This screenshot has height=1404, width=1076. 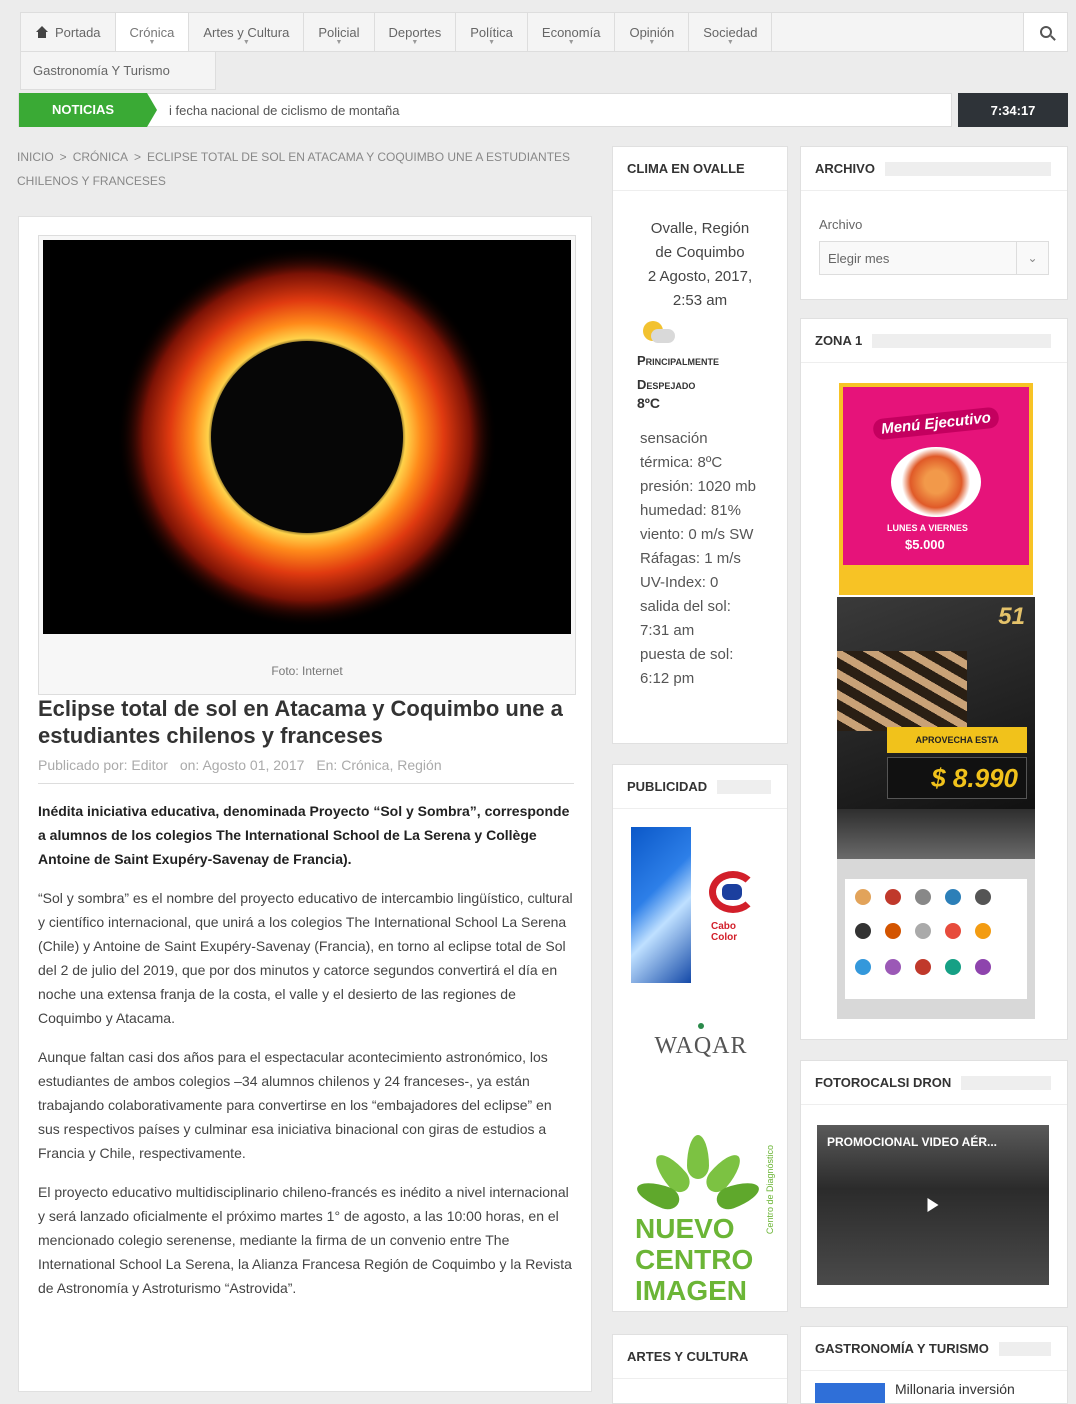 I want to click on nav-label: Sociedad, so click(x=730, y=32).